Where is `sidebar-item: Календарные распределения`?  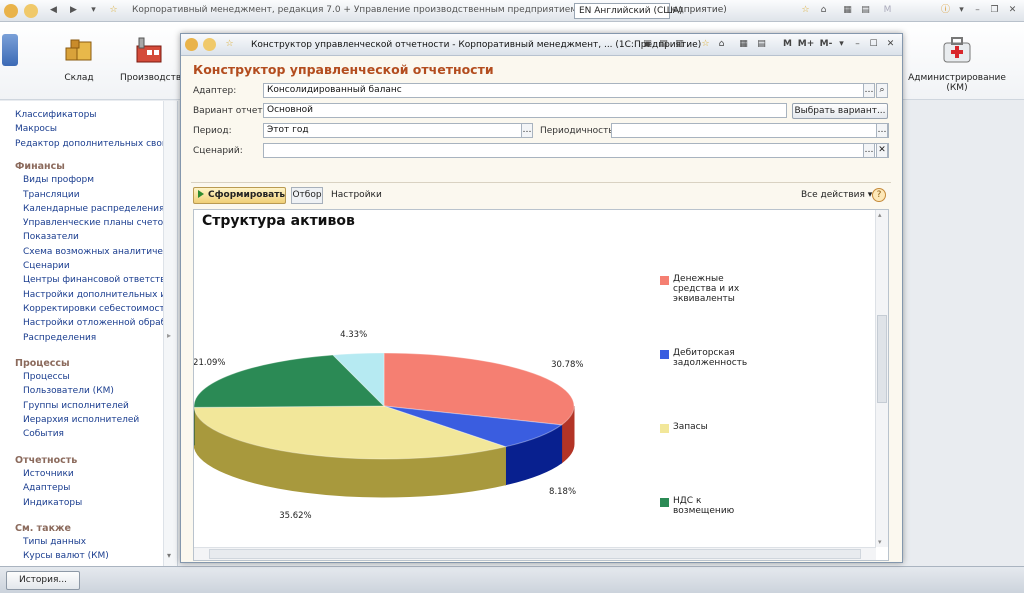
sidebar-item: Календарные распределения is located at coordinates (93, 209).